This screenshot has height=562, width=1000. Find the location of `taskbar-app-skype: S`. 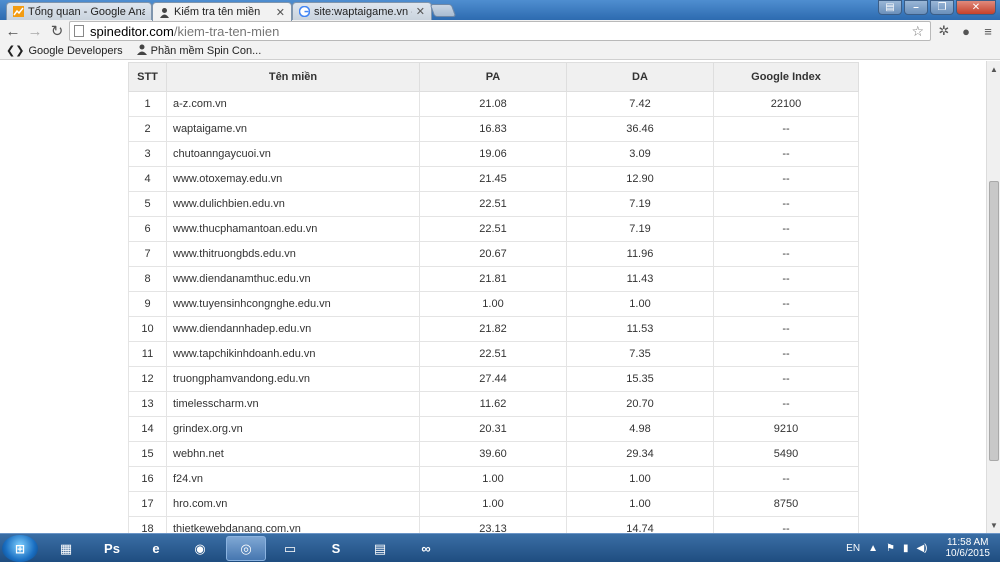

taskbar-app-skype: S is located at coordinates (336, 548).